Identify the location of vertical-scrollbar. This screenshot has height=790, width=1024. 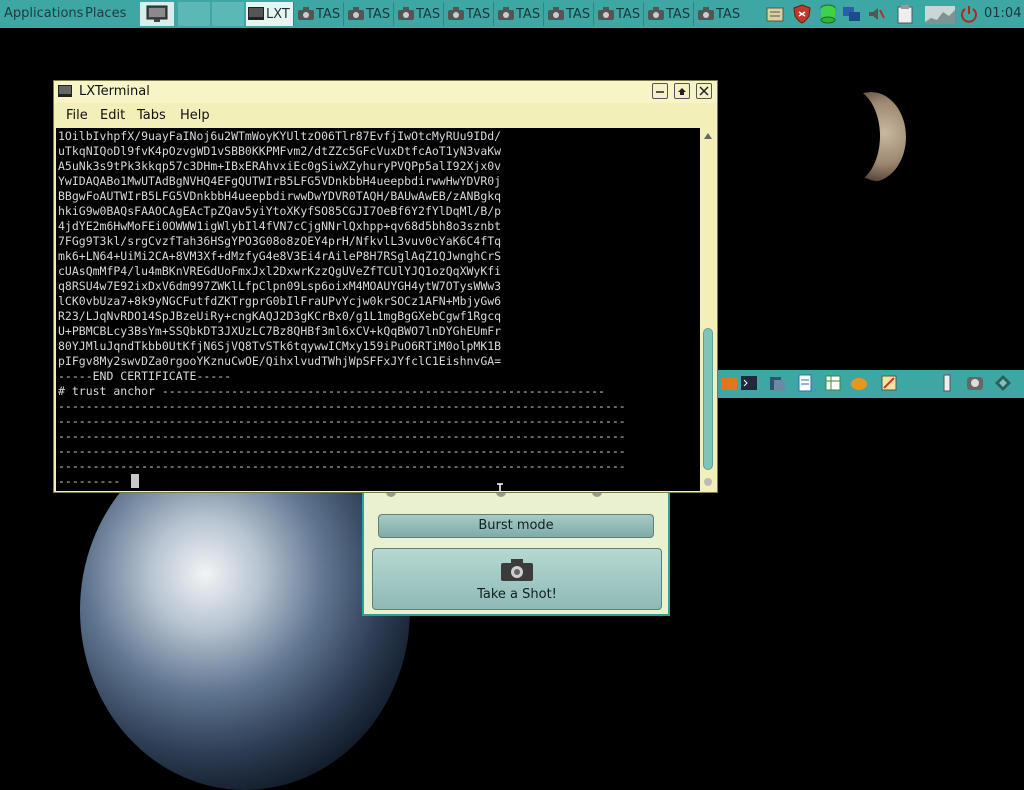
(708, 309).